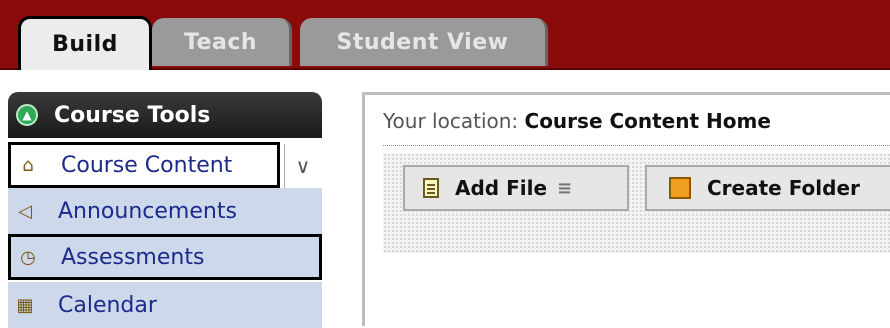 The image size is (890, 328). I want to click on clipboard-clock-icon: ◷, so click(28, 257).